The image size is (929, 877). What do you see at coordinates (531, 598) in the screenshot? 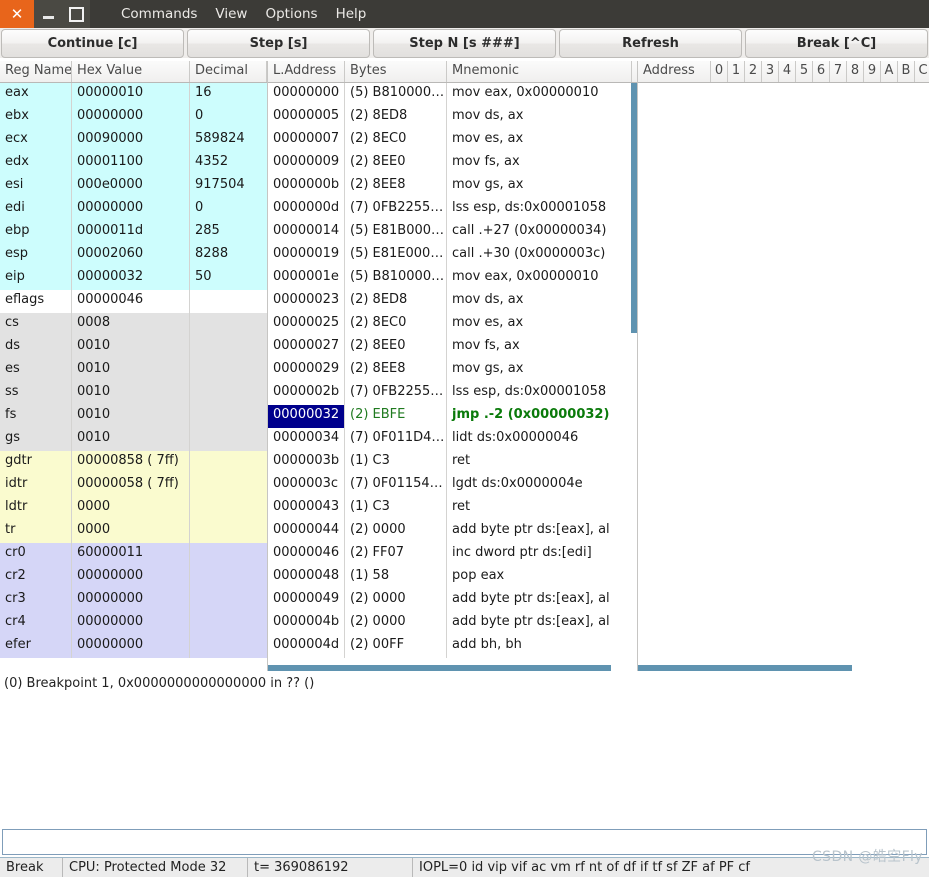
I see `instruction-mnemonic: add byte ptr ds:[eax], al` at bounding box center [531, 598].